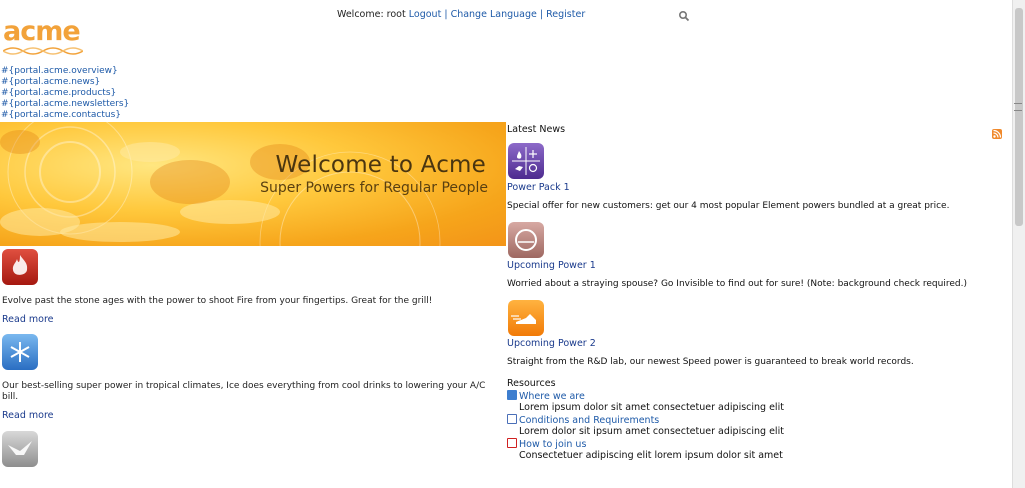 The image size is (1025, 488). I want to click on banner-title: Welcome to Acme, so click(380, 165).